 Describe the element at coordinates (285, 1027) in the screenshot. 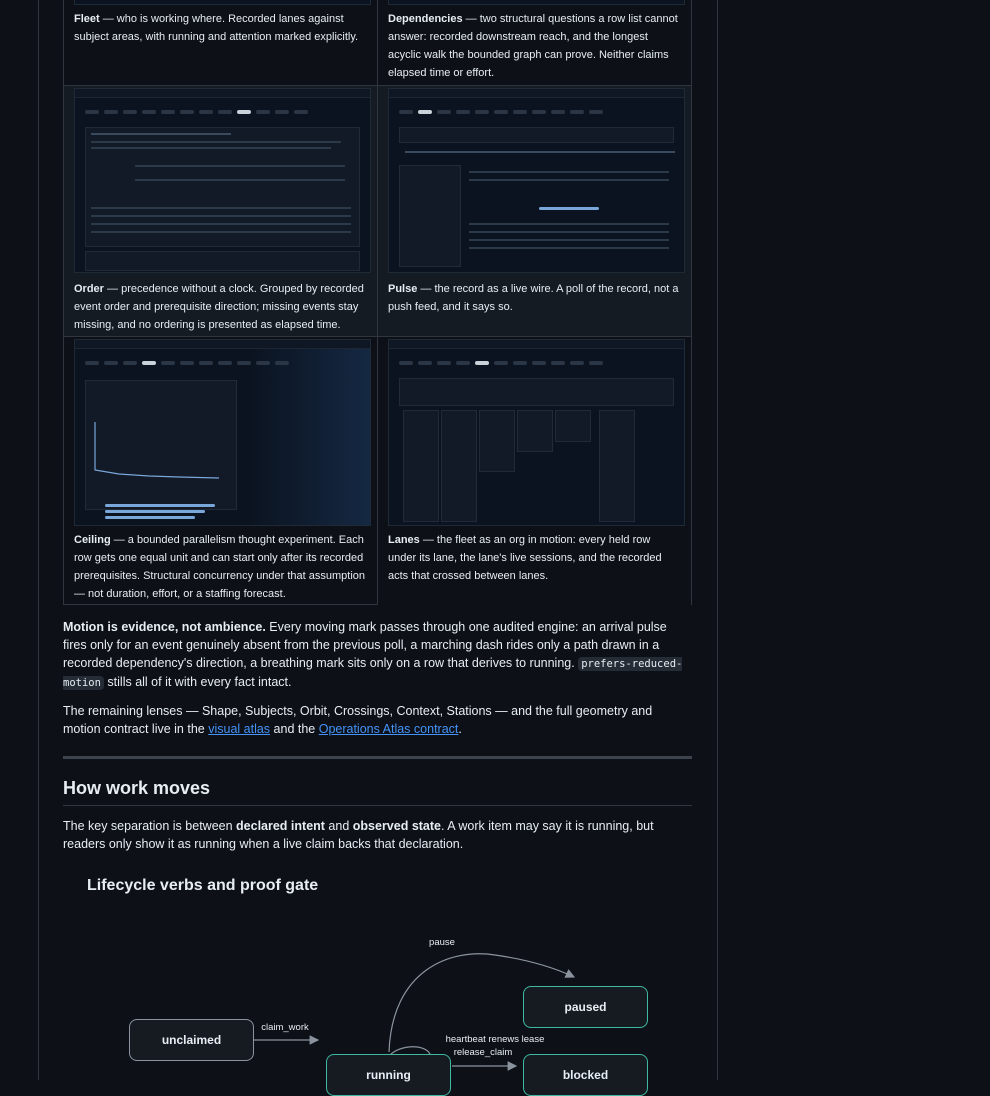

I see `label-claim-work: claim_work` at that location.